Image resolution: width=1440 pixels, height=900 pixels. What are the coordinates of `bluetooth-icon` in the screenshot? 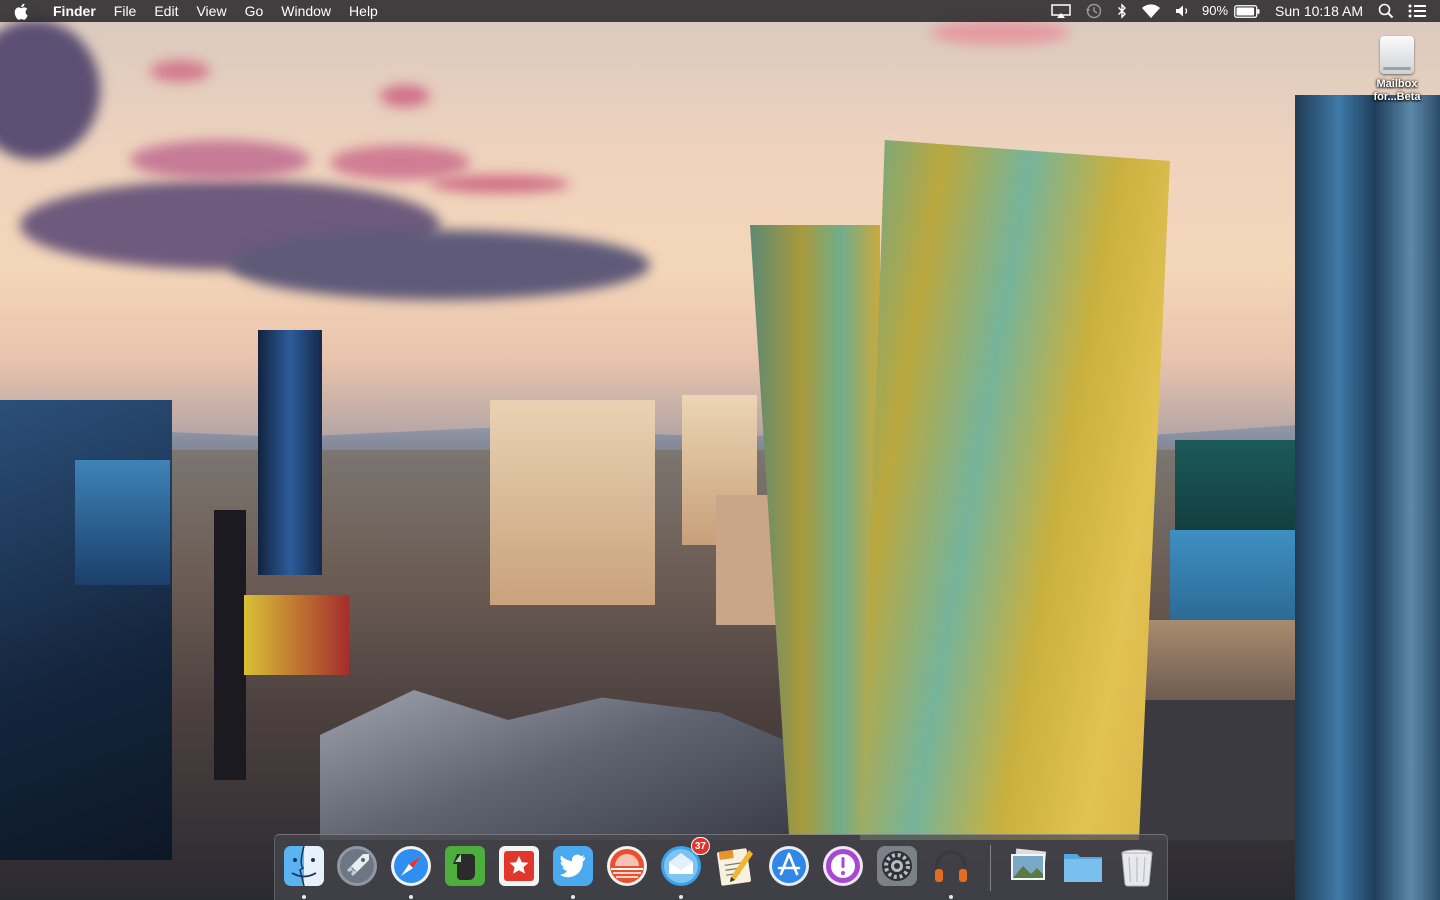 It's located at (1122, 11).